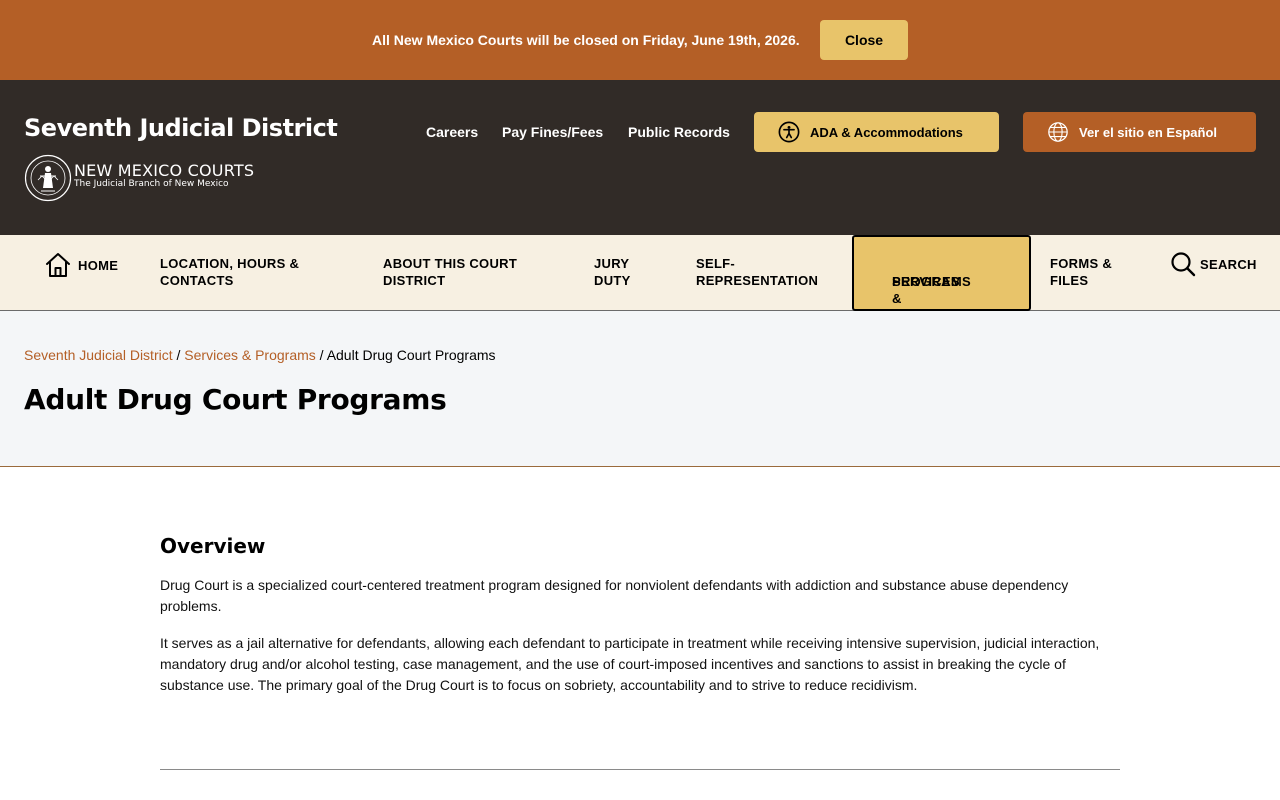 The image size is (1280, 800). I want to click on pay-fines-link: Pay Fines/Fees, so click(552, 132).